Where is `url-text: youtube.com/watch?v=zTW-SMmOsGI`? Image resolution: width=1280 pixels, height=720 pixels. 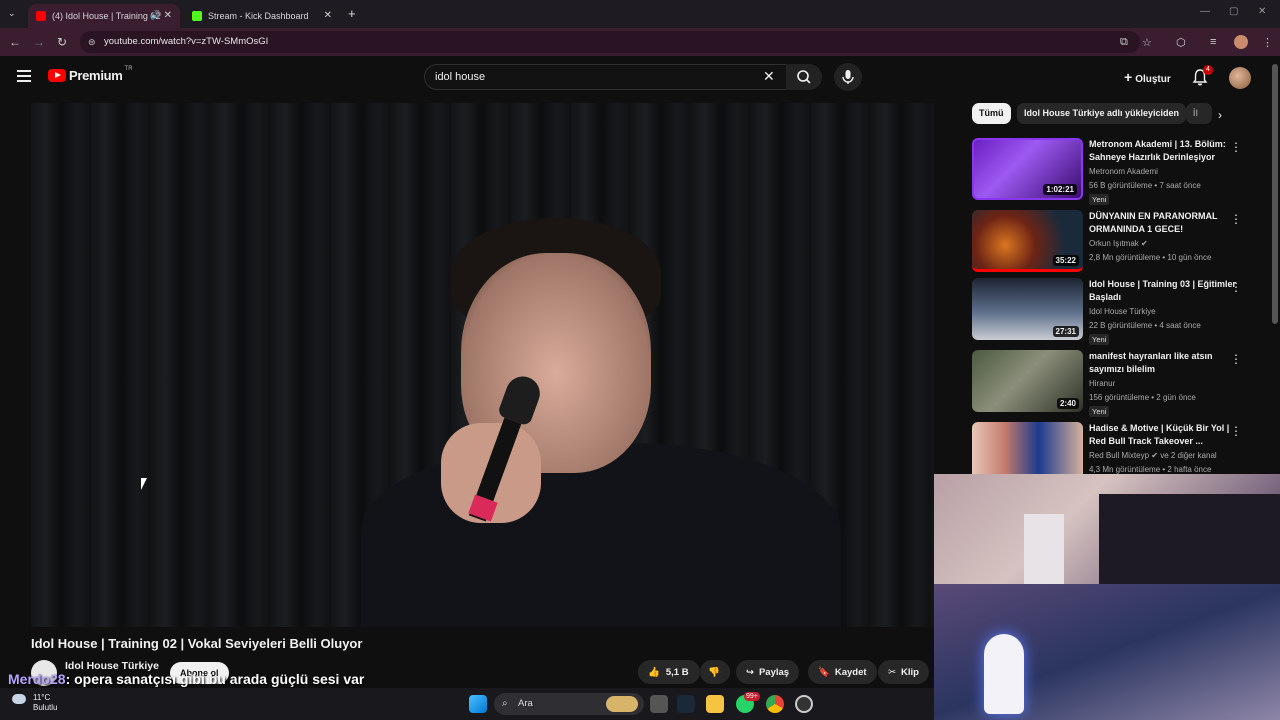
url-text: youtube.com/watch?v=zTW-SMmOsGI is located at coordinates (186, 41).